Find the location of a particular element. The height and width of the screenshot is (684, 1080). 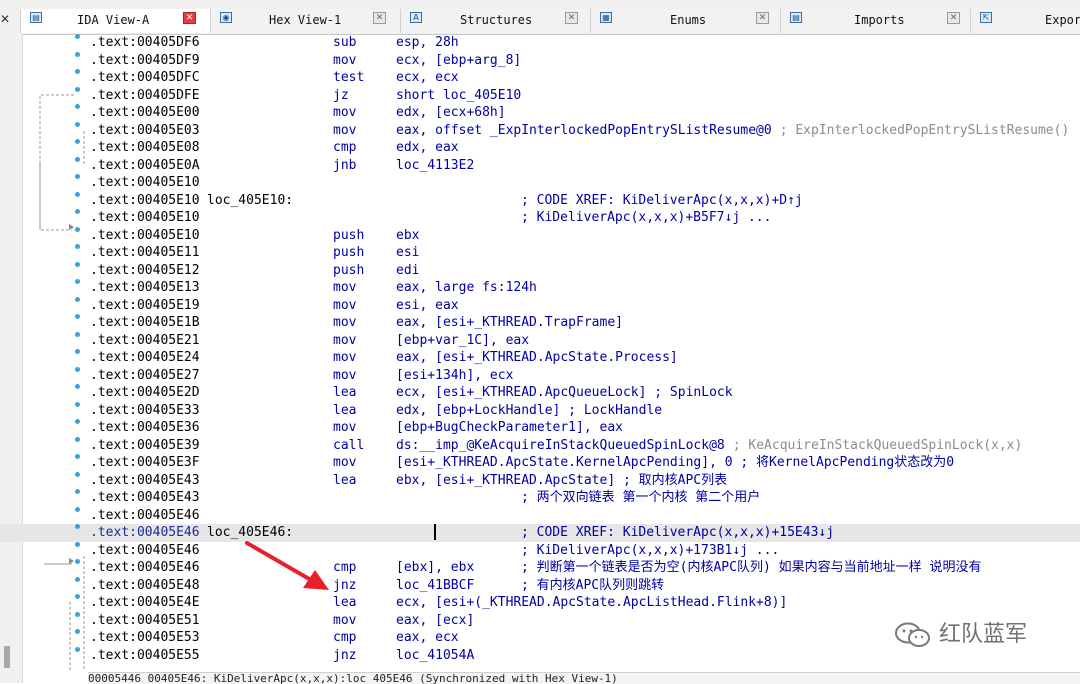

listing-row: .text:00405DFE jz short loc_405E10 is located at coordinates (540, 95).